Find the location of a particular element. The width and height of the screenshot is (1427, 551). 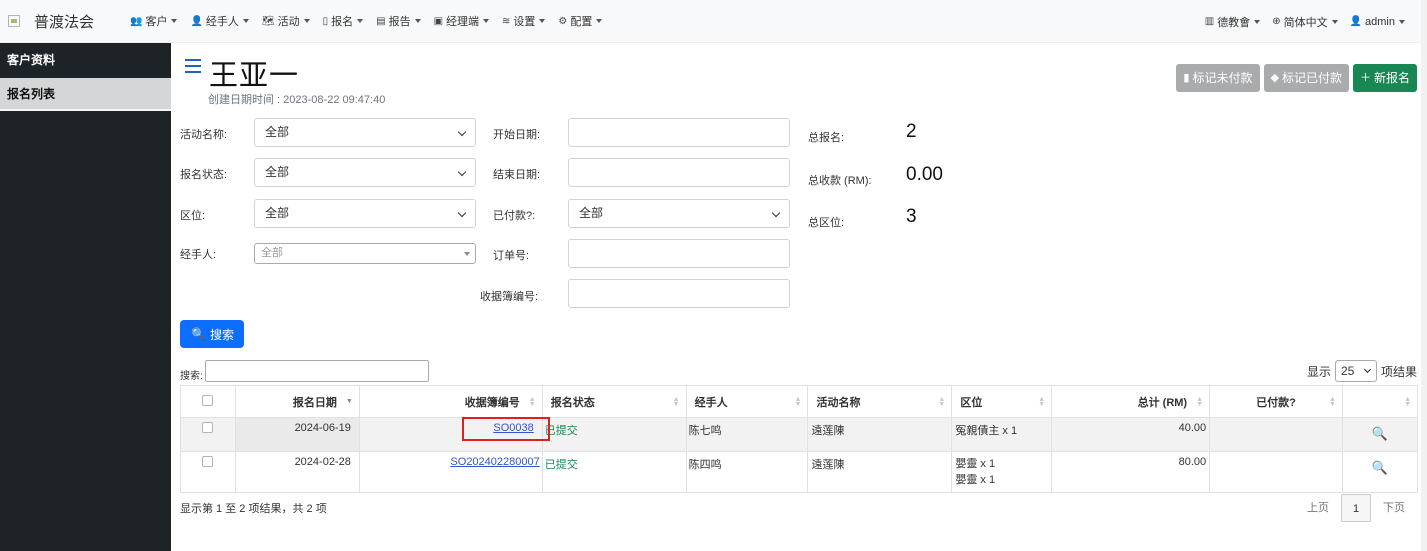

nav-language: ⊕ 简体中文 is located at coordinates (1305, 22).